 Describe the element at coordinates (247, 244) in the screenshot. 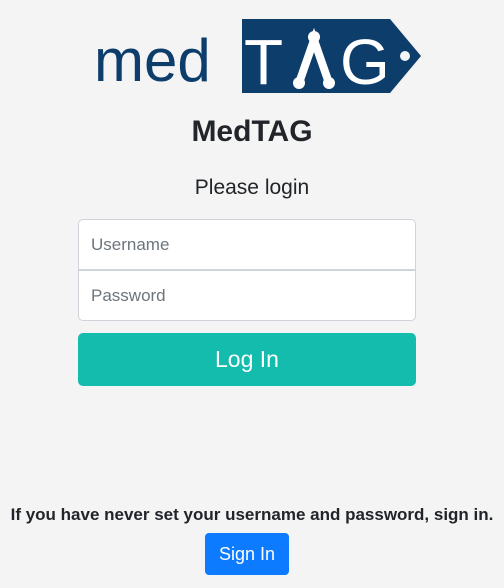

I see `username-input` at that location.